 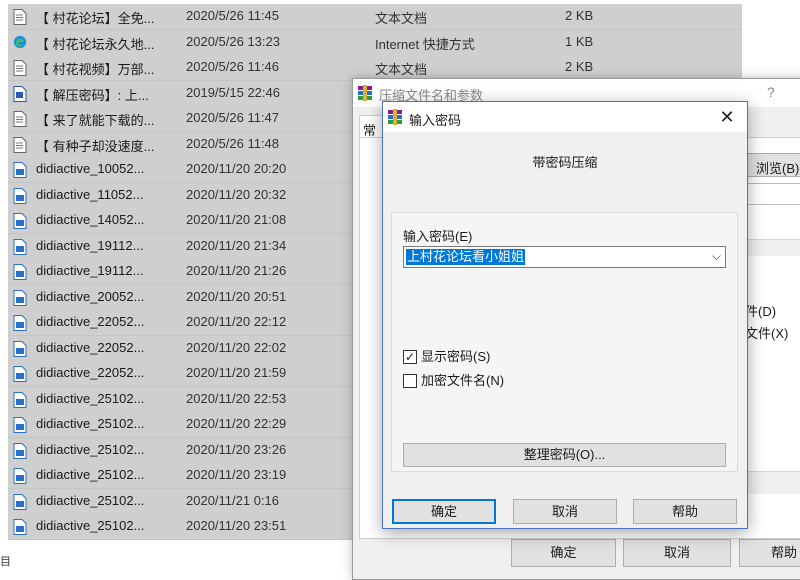 What do you see at coordinates (233, 92) in the screenshot?
I see `file-date: 2019/5/15 22:46` at bounding box center [233, 92].